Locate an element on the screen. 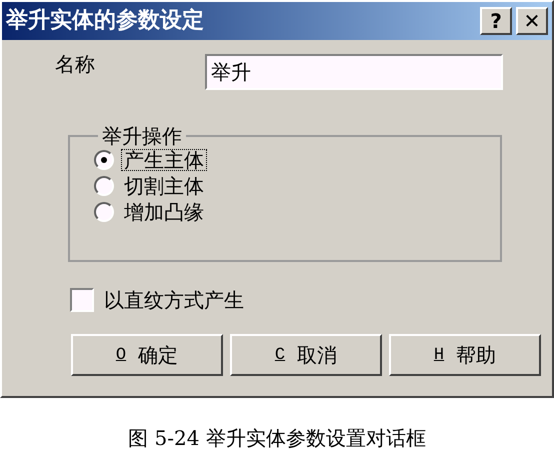 The height and width of the screenshot is (463, 554). checkbox-label: 以直纹方式产生 is located at coordinates (174, 300).